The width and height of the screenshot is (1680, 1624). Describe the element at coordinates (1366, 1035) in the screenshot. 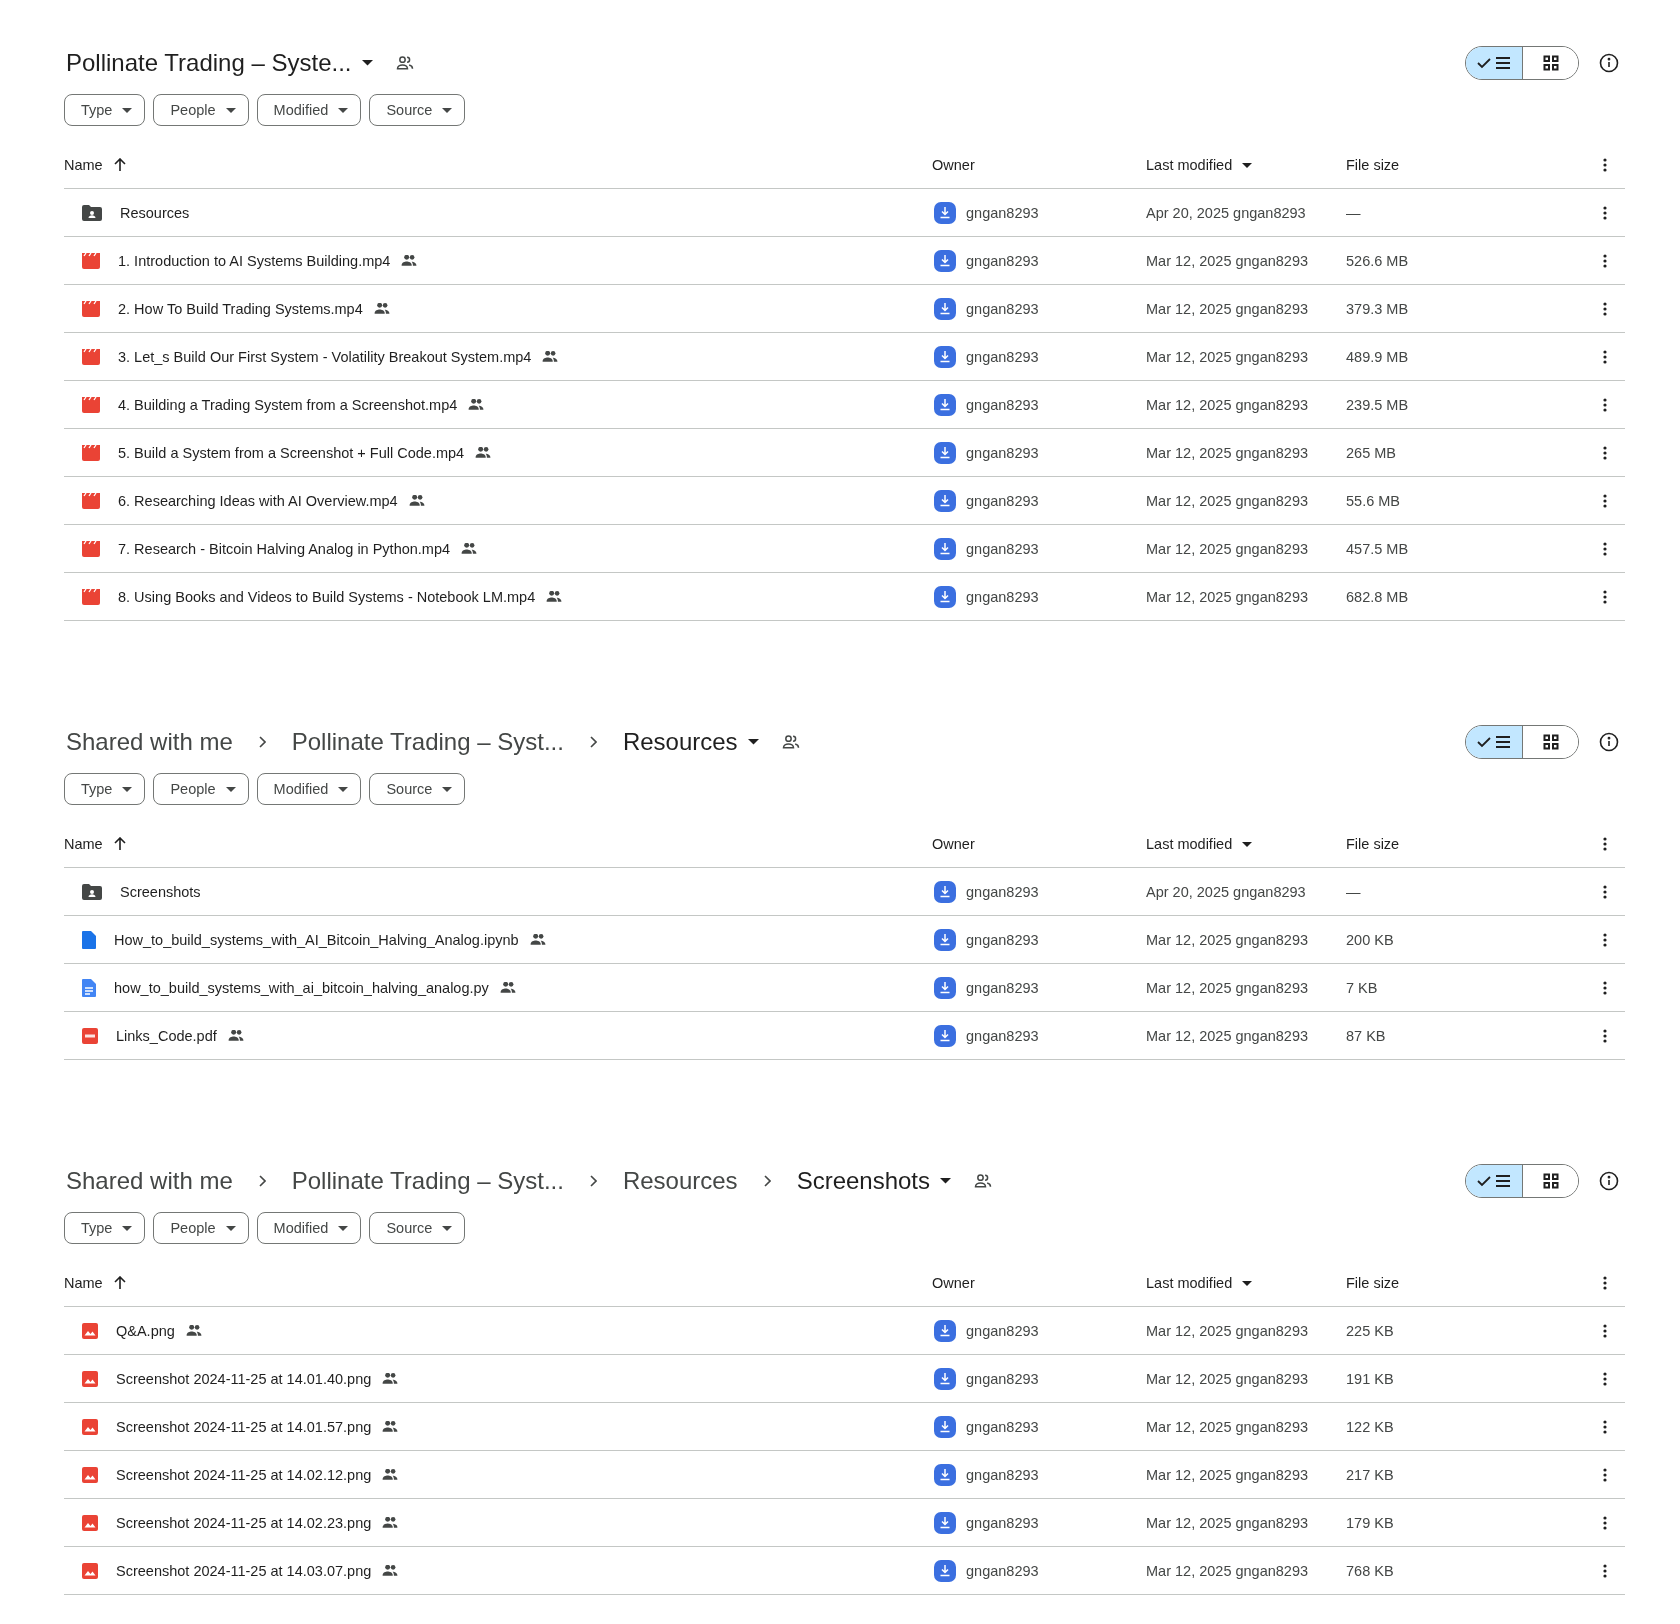

I see `file-size: 87 KB` at that location.